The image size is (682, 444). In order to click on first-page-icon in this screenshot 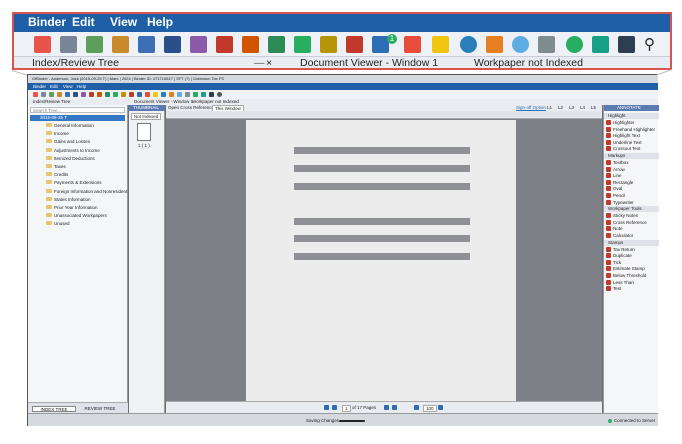, I will do `click(326, 407)`.